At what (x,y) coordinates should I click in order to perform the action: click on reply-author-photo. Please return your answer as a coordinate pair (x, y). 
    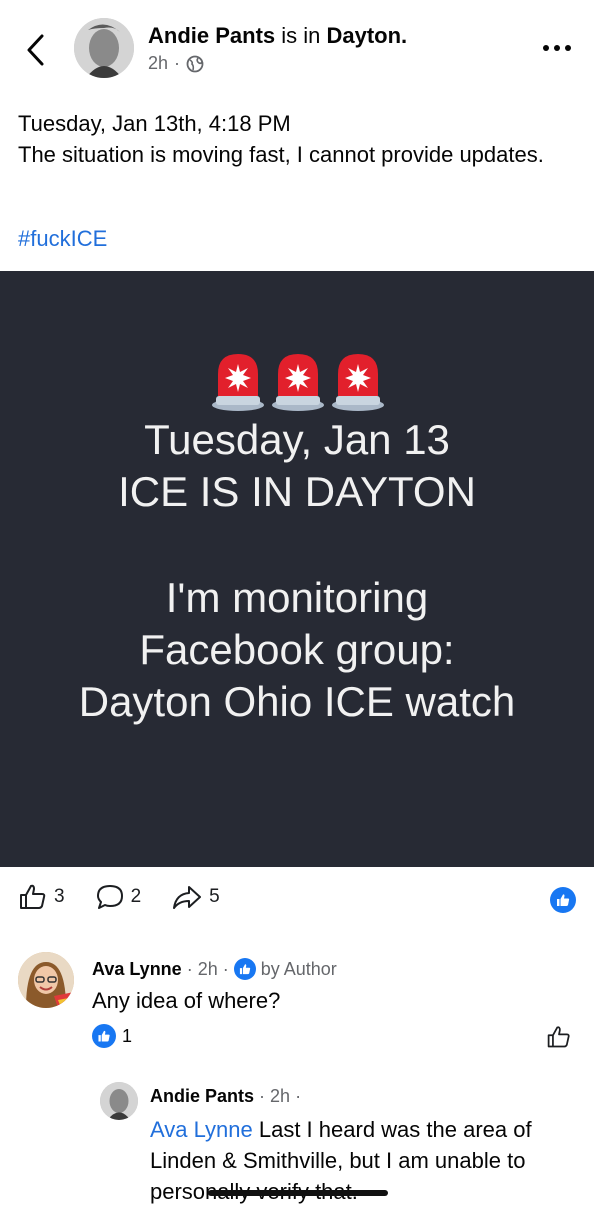
    Looking at the image, I should click on (119, 1101).